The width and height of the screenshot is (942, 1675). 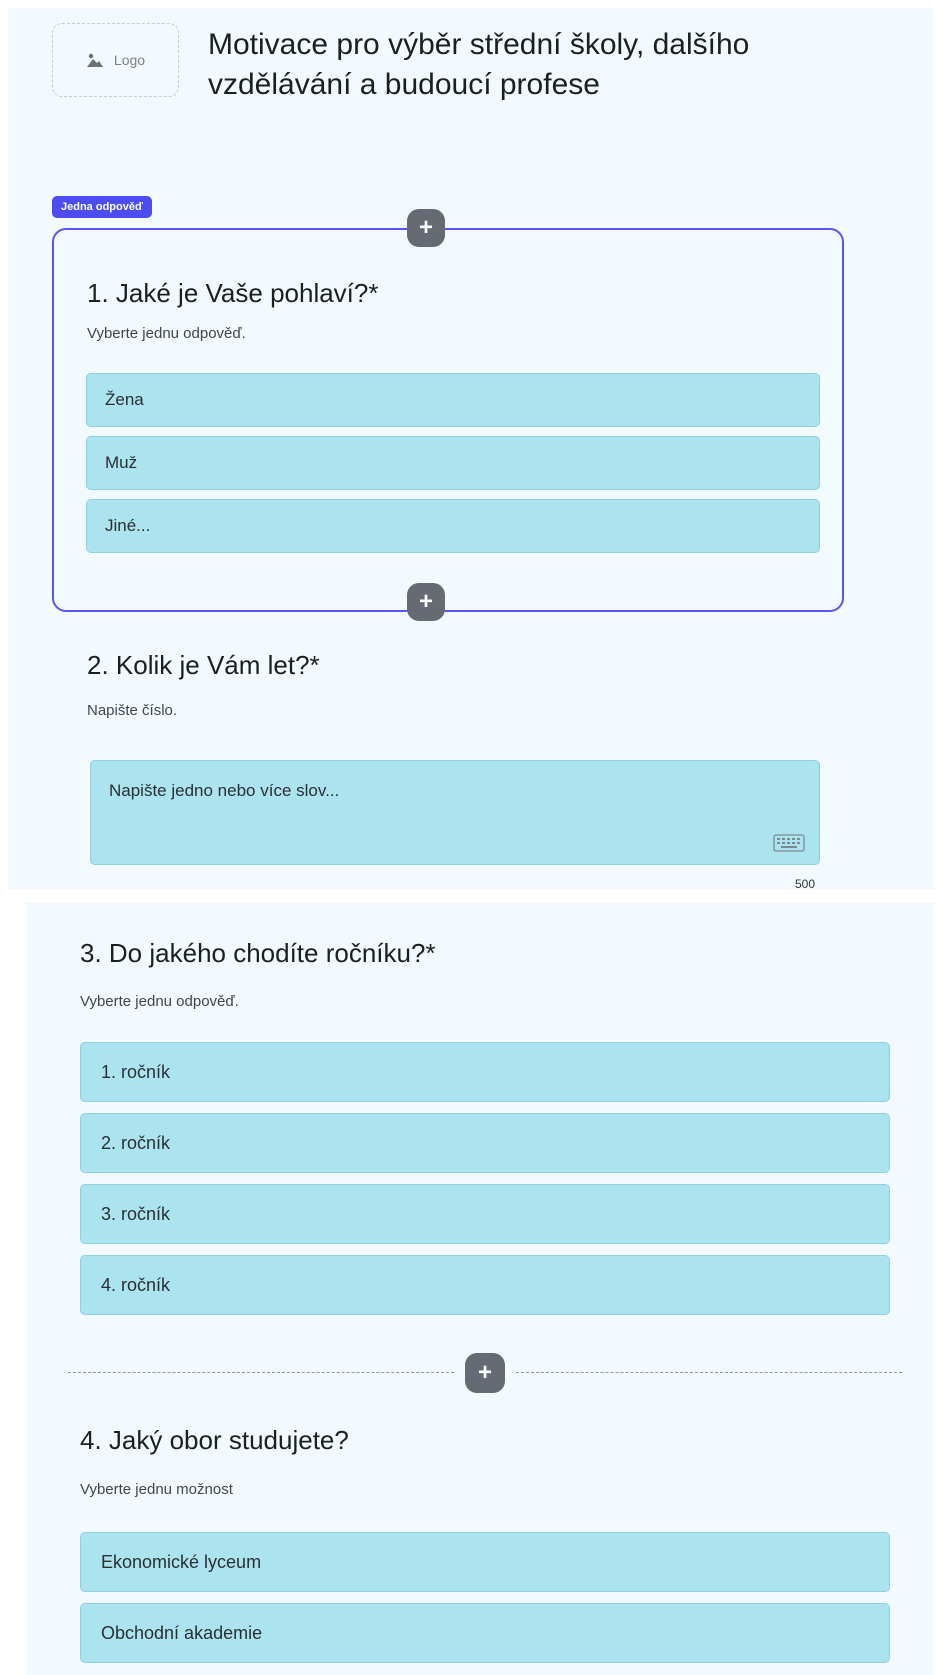 I want to click on question-4-title: 4. Jaký obor studujete?, so click(x=214, y=1440).